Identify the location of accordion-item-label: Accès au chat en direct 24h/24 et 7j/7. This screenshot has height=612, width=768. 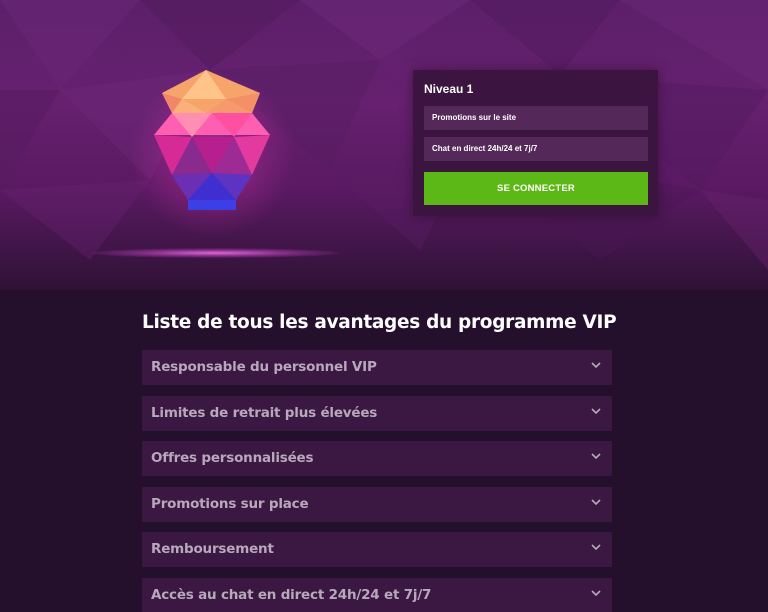
(291, 594).